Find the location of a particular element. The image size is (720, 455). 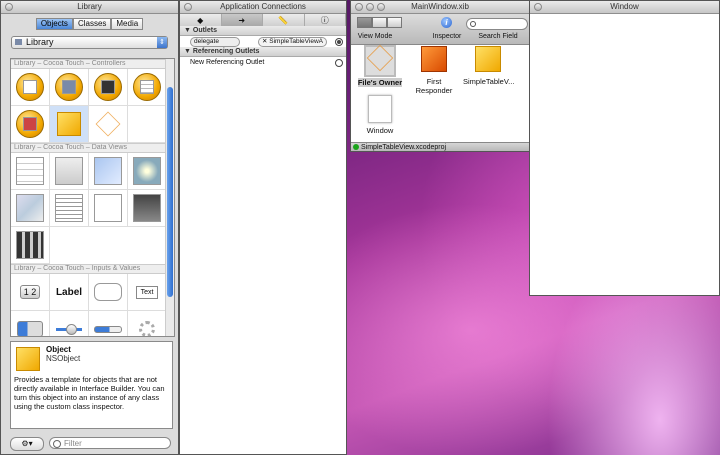

table-view-controller-item is located at coordinates (147, 87).